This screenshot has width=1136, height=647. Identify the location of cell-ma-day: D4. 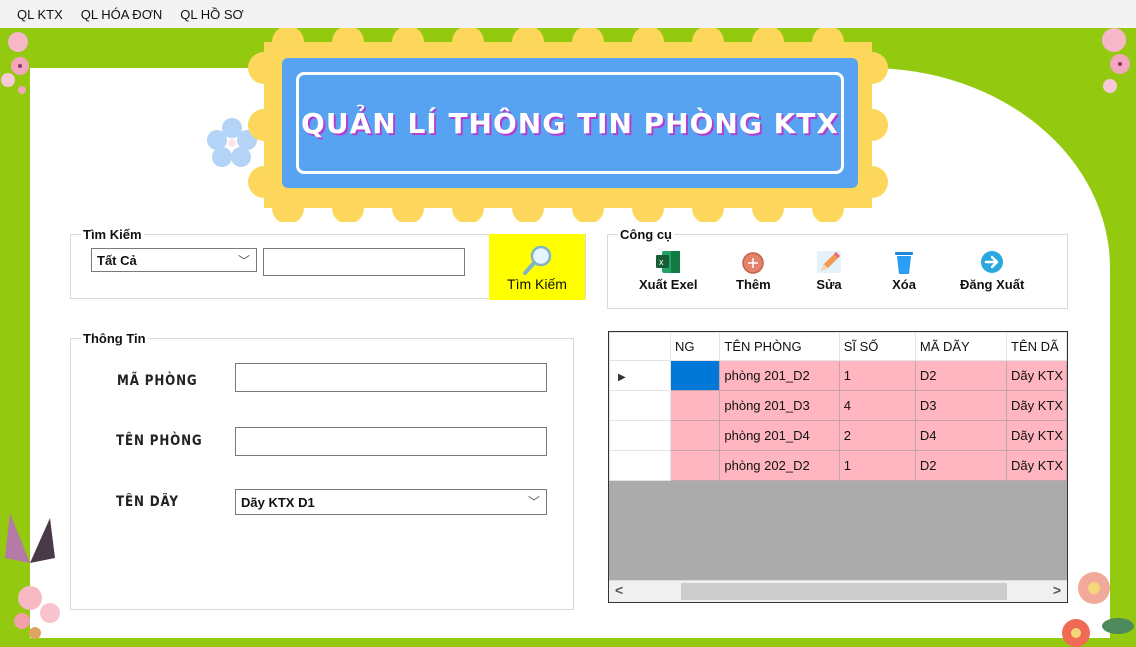
(961, 435).